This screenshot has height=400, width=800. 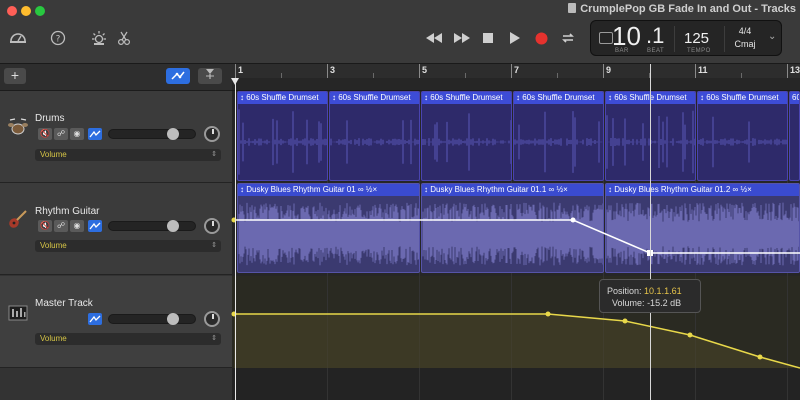 I want to click on tooltip-volume-label: Volume:, so click(x=628, y=303).